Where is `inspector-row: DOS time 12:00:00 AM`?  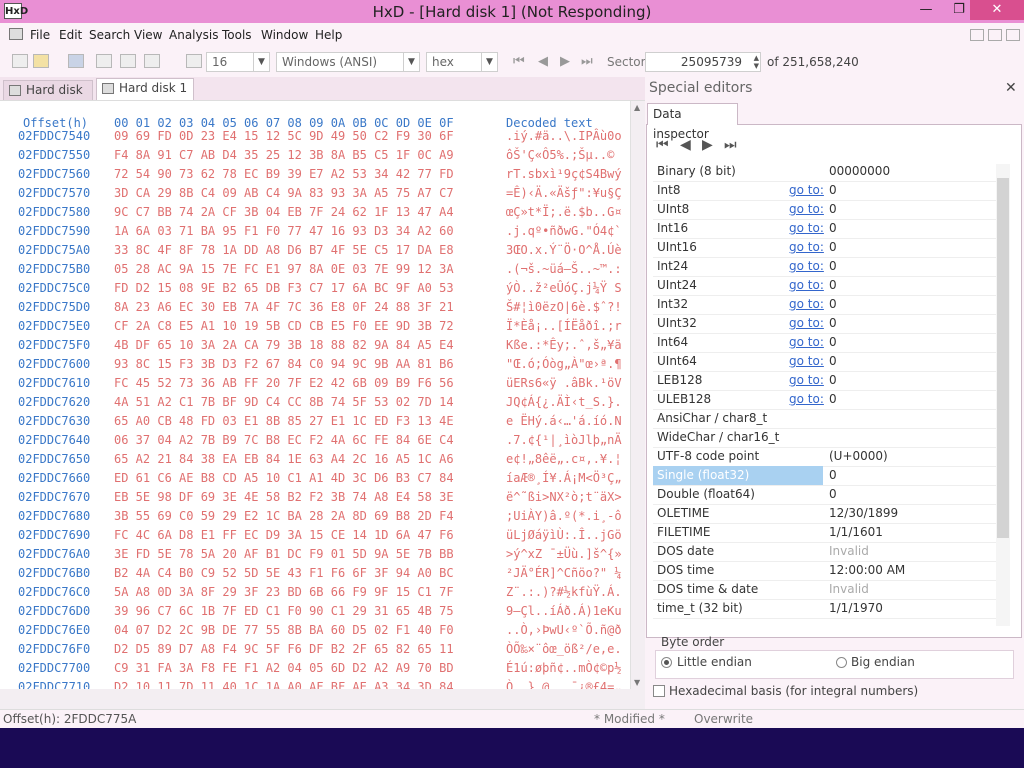
inspector-row: DOS time 12:00:00 AM is located at coordinates (824, 571).